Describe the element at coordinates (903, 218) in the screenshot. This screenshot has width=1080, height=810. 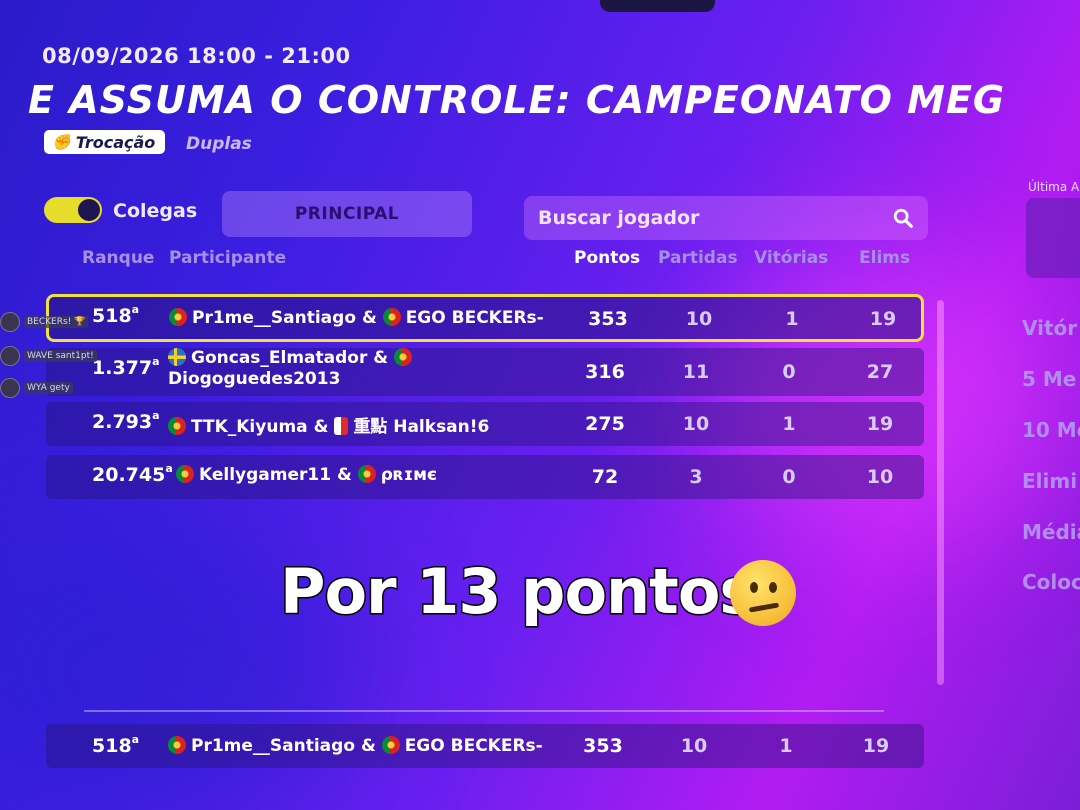
I see `search-icon` at that location.